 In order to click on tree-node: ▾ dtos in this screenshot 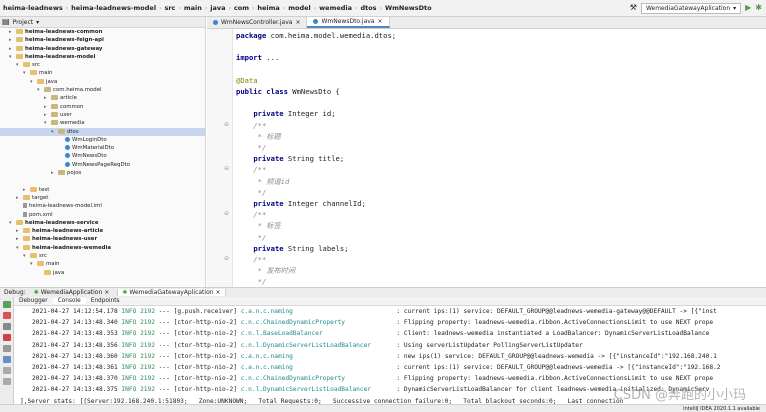, I will do `click(102, 131)`.